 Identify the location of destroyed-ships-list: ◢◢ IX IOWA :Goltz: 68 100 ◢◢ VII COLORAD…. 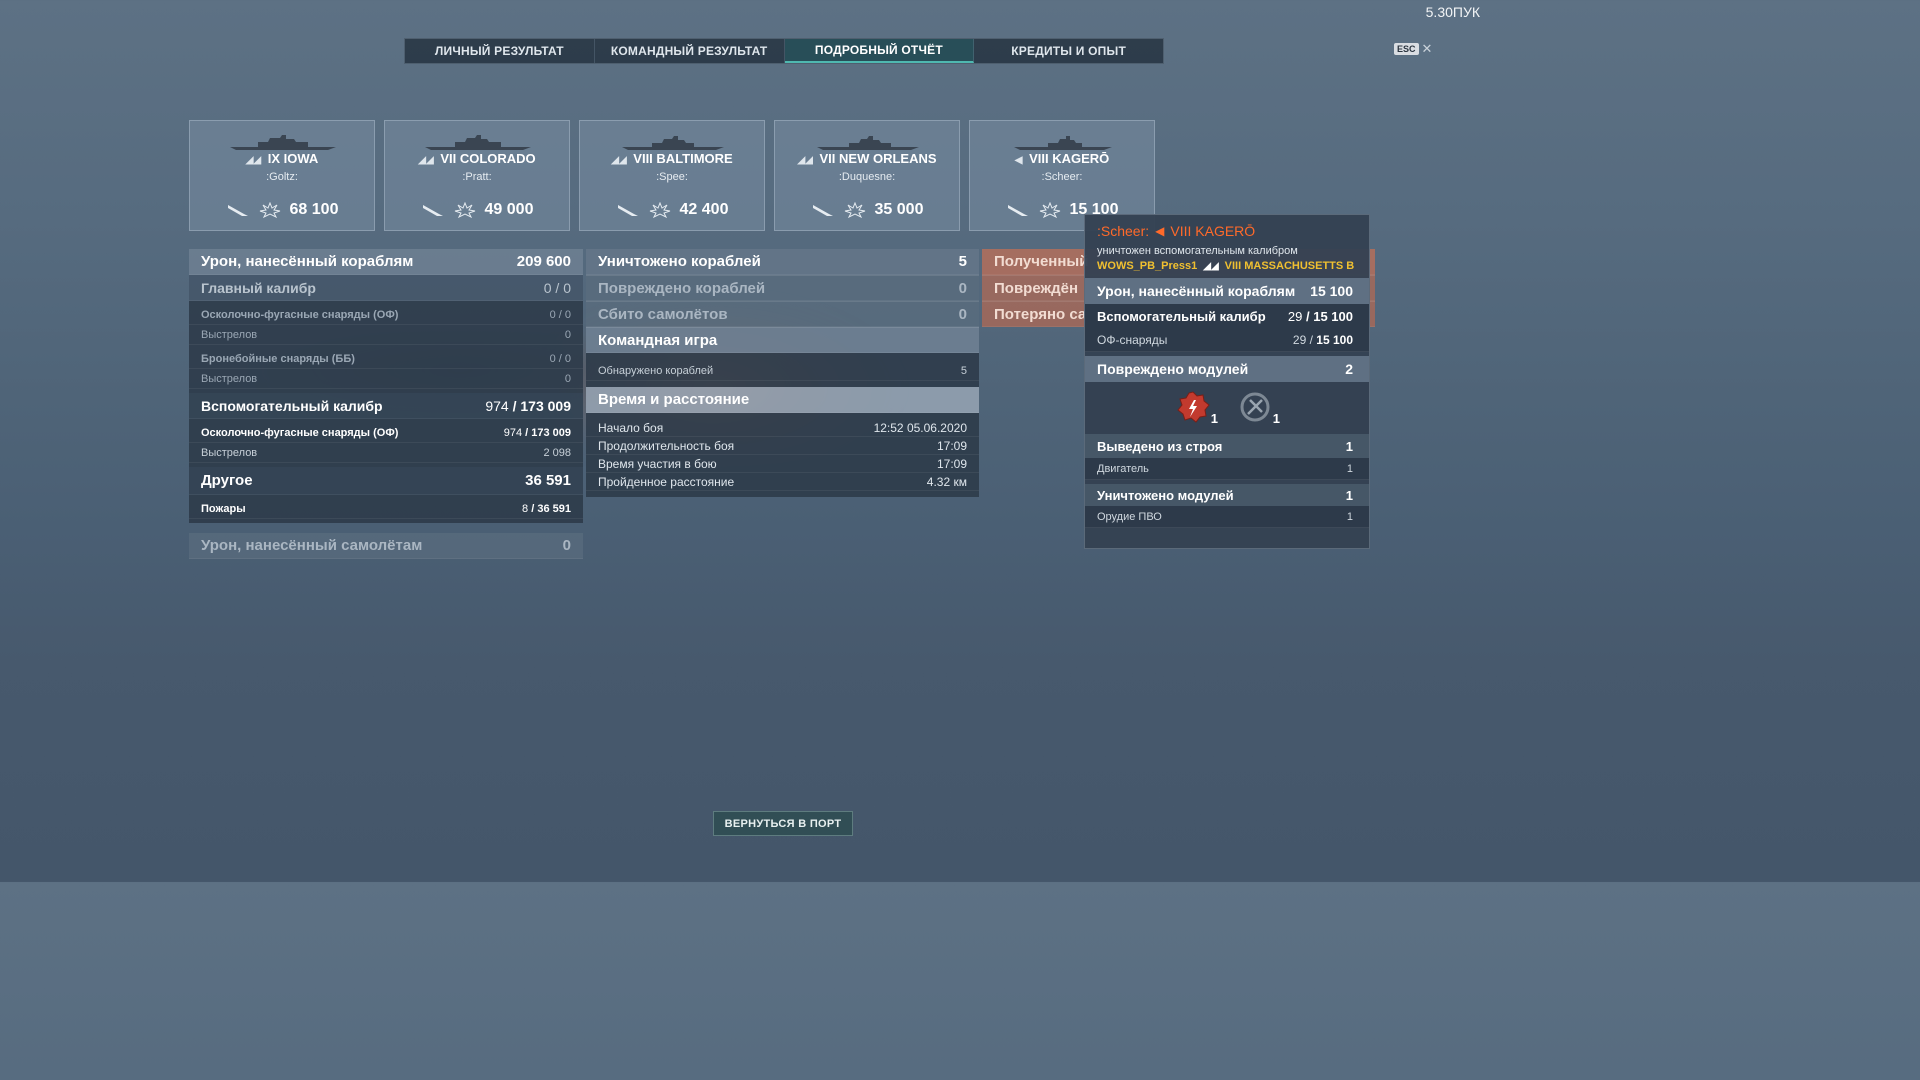
(672, 175).